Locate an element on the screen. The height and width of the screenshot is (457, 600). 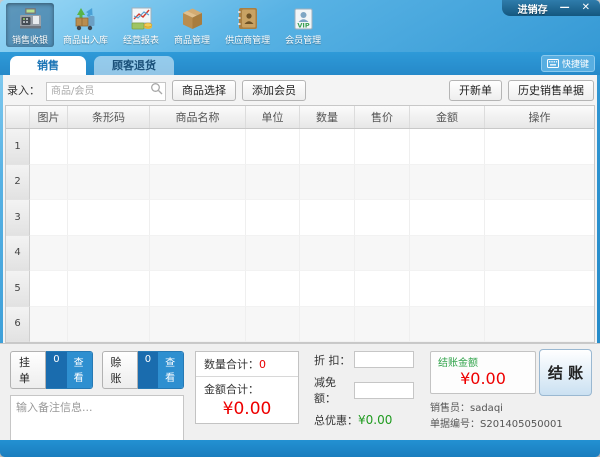
quantity-total-row: 数量合计：0 is located at coordinates (247, 364).